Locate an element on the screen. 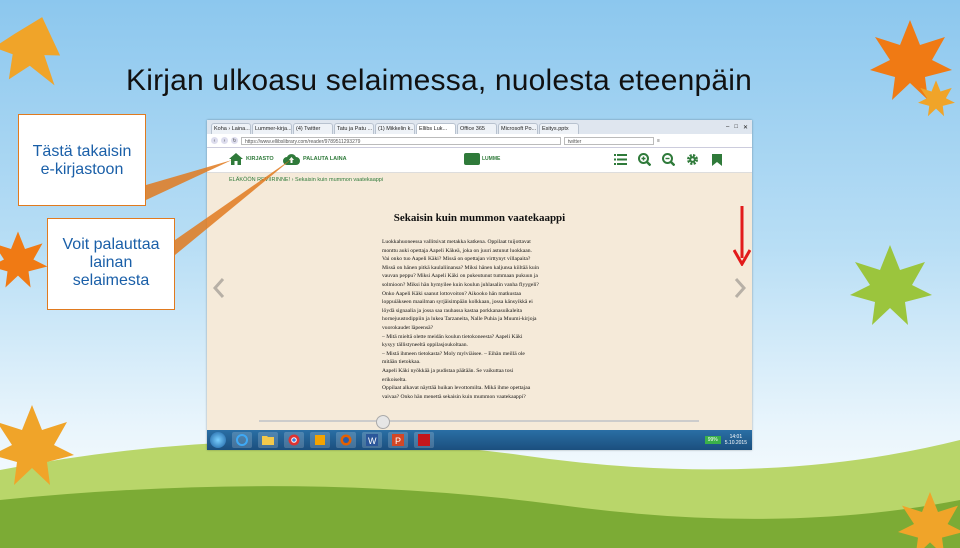 This screenshot has height=548, width=960. svg-text: W is located at coordinates (372, 441).